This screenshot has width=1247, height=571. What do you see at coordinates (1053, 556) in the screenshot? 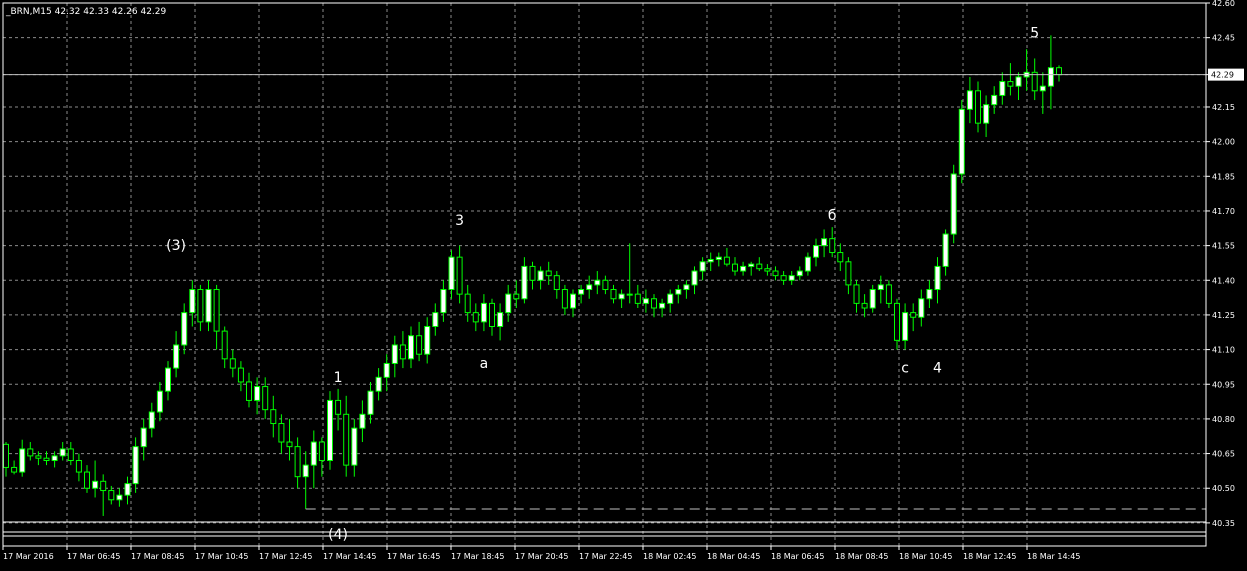
I see `x-tick-label: 18 Mar 14:45` at bounding box center [1053, 556].